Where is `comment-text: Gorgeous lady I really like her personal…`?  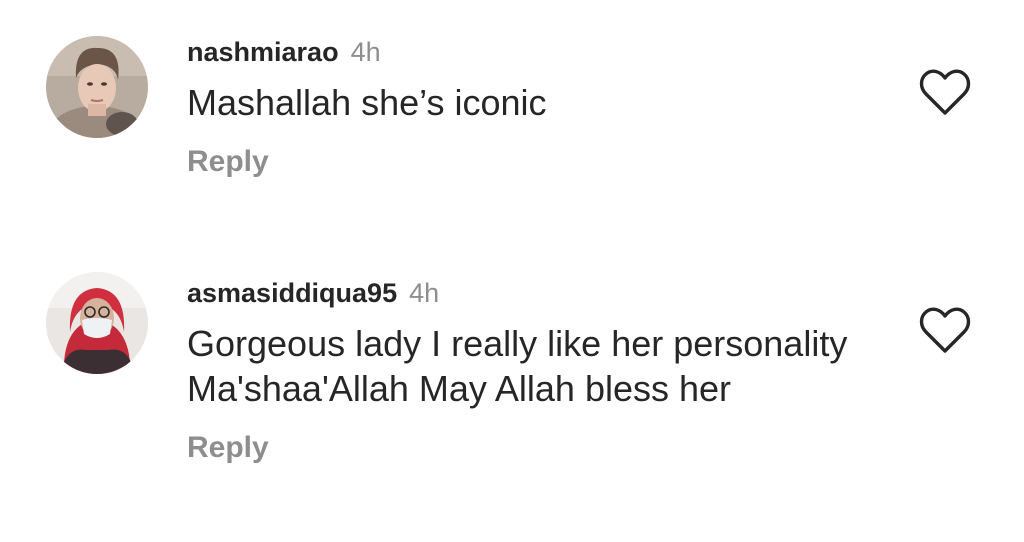 comment-text: Gorgeous lady I really like her personal… is located at coordinates (517, 366).